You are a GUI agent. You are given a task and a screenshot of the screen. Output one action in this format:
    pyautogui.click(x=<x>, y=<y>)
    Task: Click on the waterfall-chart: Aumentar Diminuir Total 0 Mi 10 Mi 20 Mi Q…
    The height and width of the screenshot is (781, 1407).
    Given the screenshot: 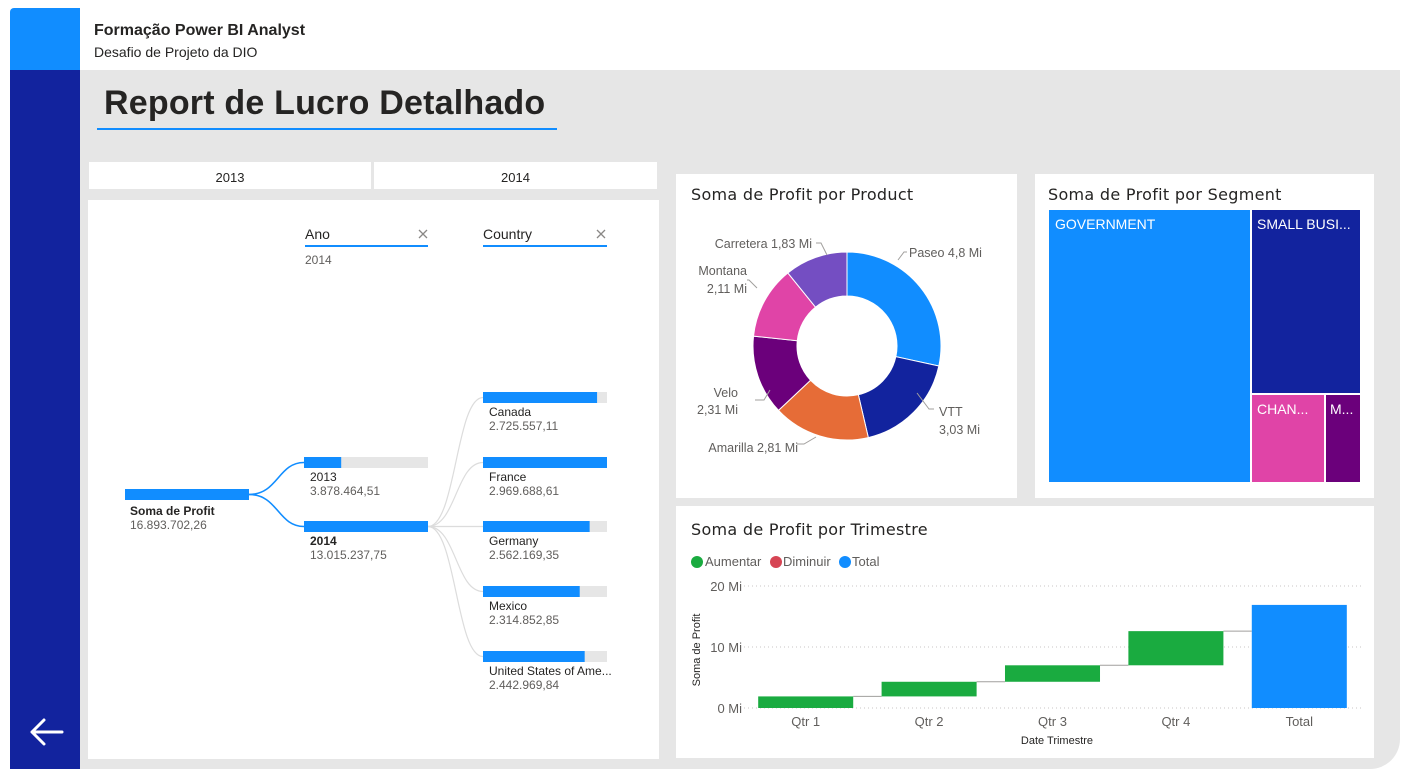 What is the action you would take?
    pyautogui.click(x=1026, y=650)
    